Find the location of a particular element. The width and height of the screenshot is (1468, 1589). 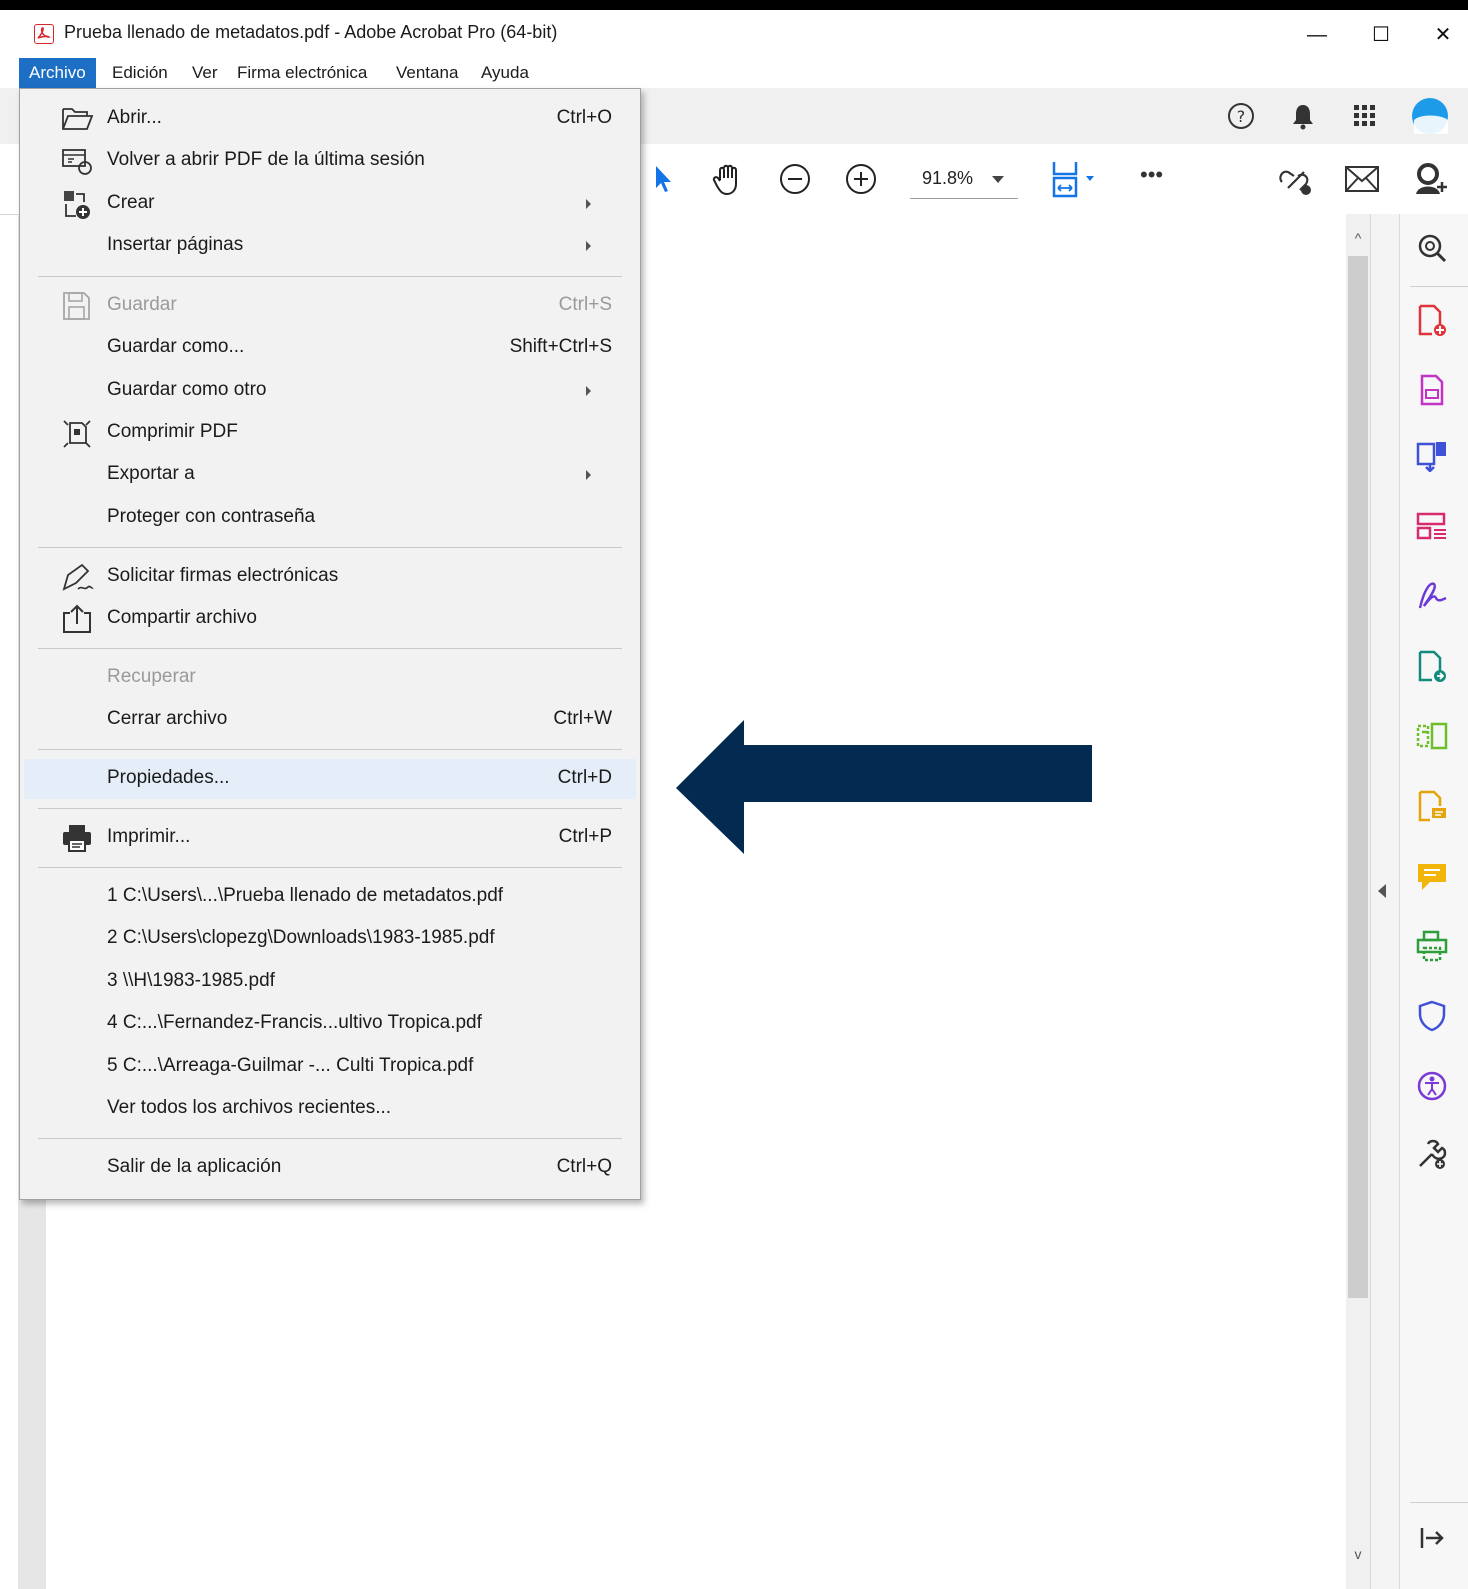

scroll-up-icon: ^ is located at coordinates (1358, 240).